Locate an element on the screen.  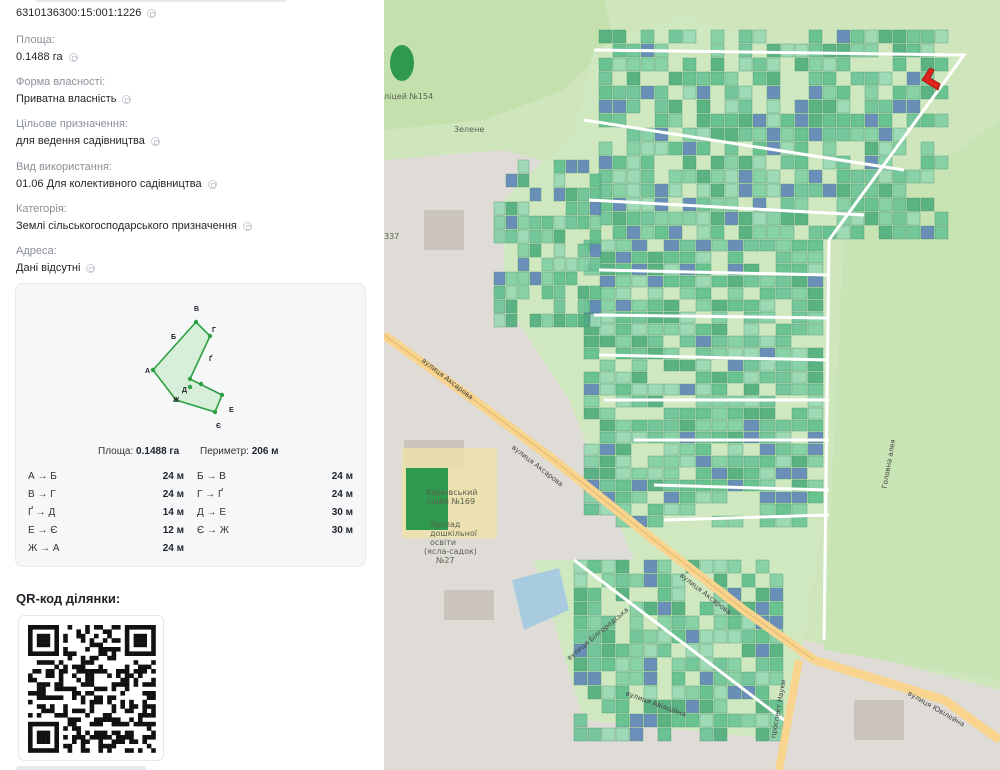
segment-length: 24 м is located at coordinates (342, 476).